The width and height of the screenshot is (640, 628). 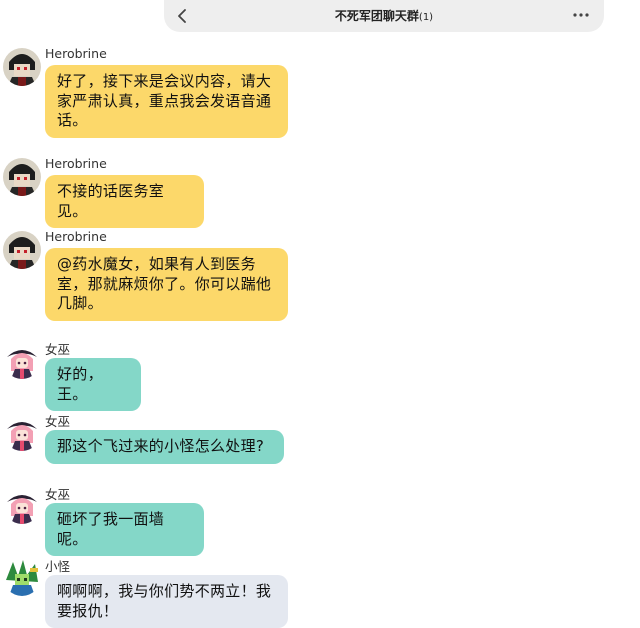 I want to click on more-button, so click(x=581, y=15).